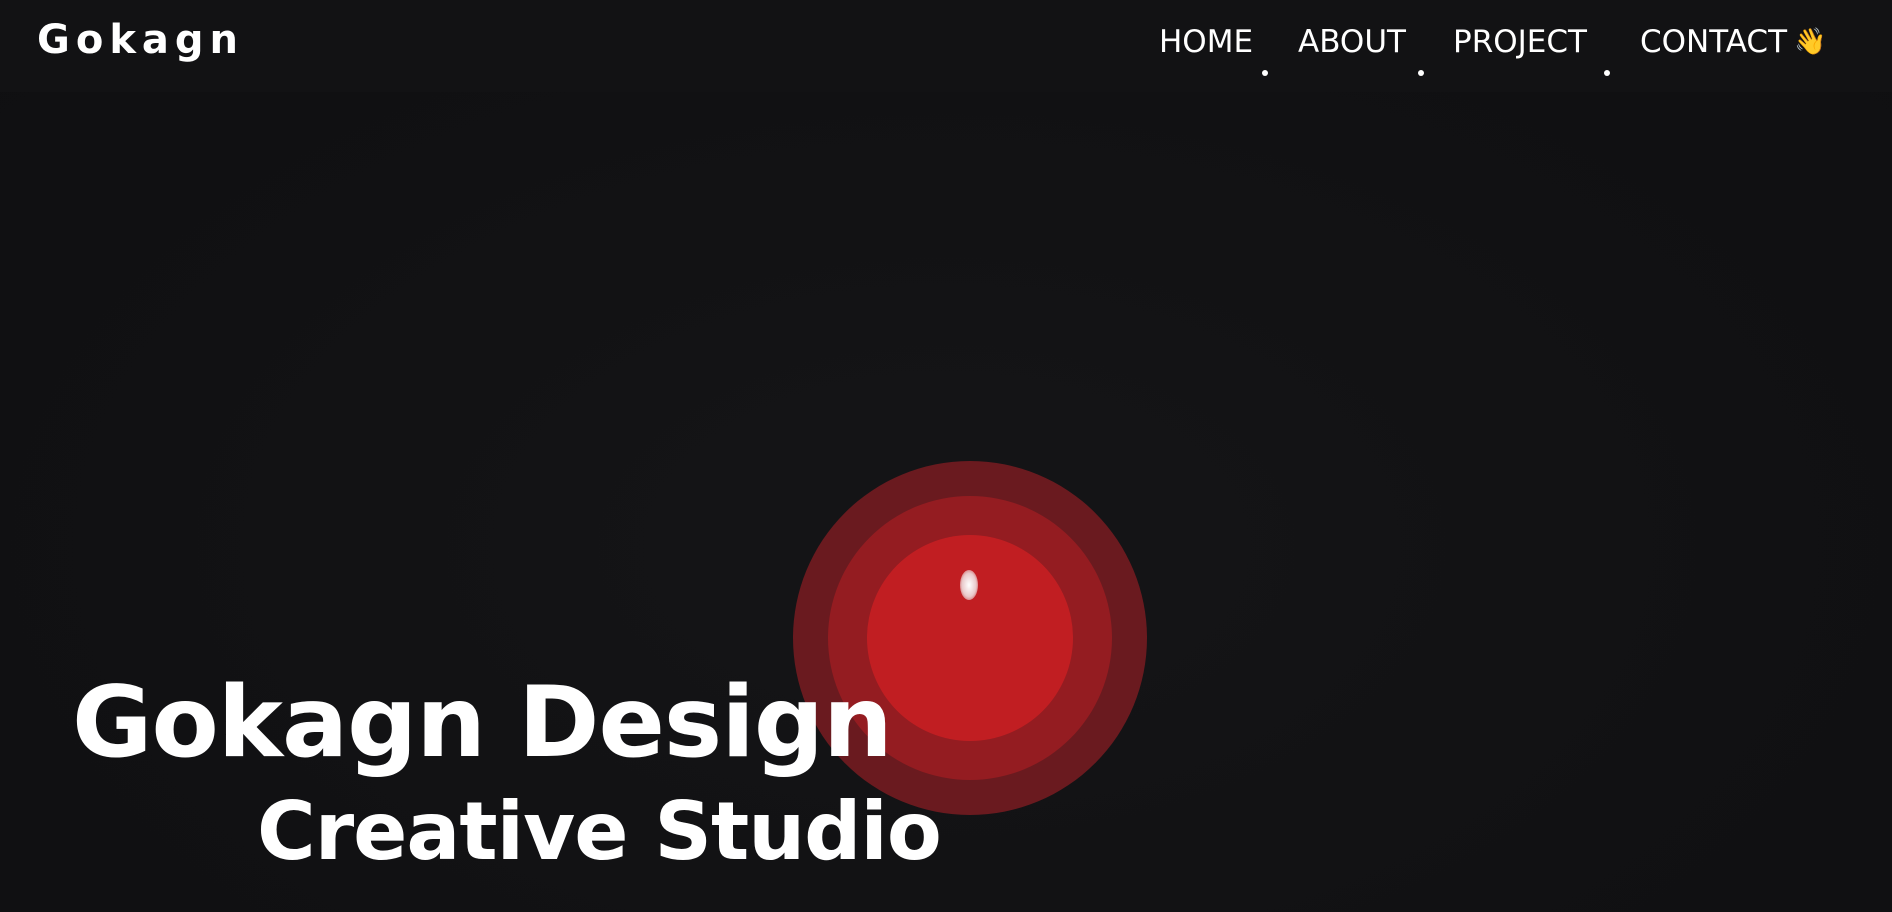  What do you see at coordinates (970, 638) in the screenshot?
I see `orb-inner-core` at bounding box center [970, 638].